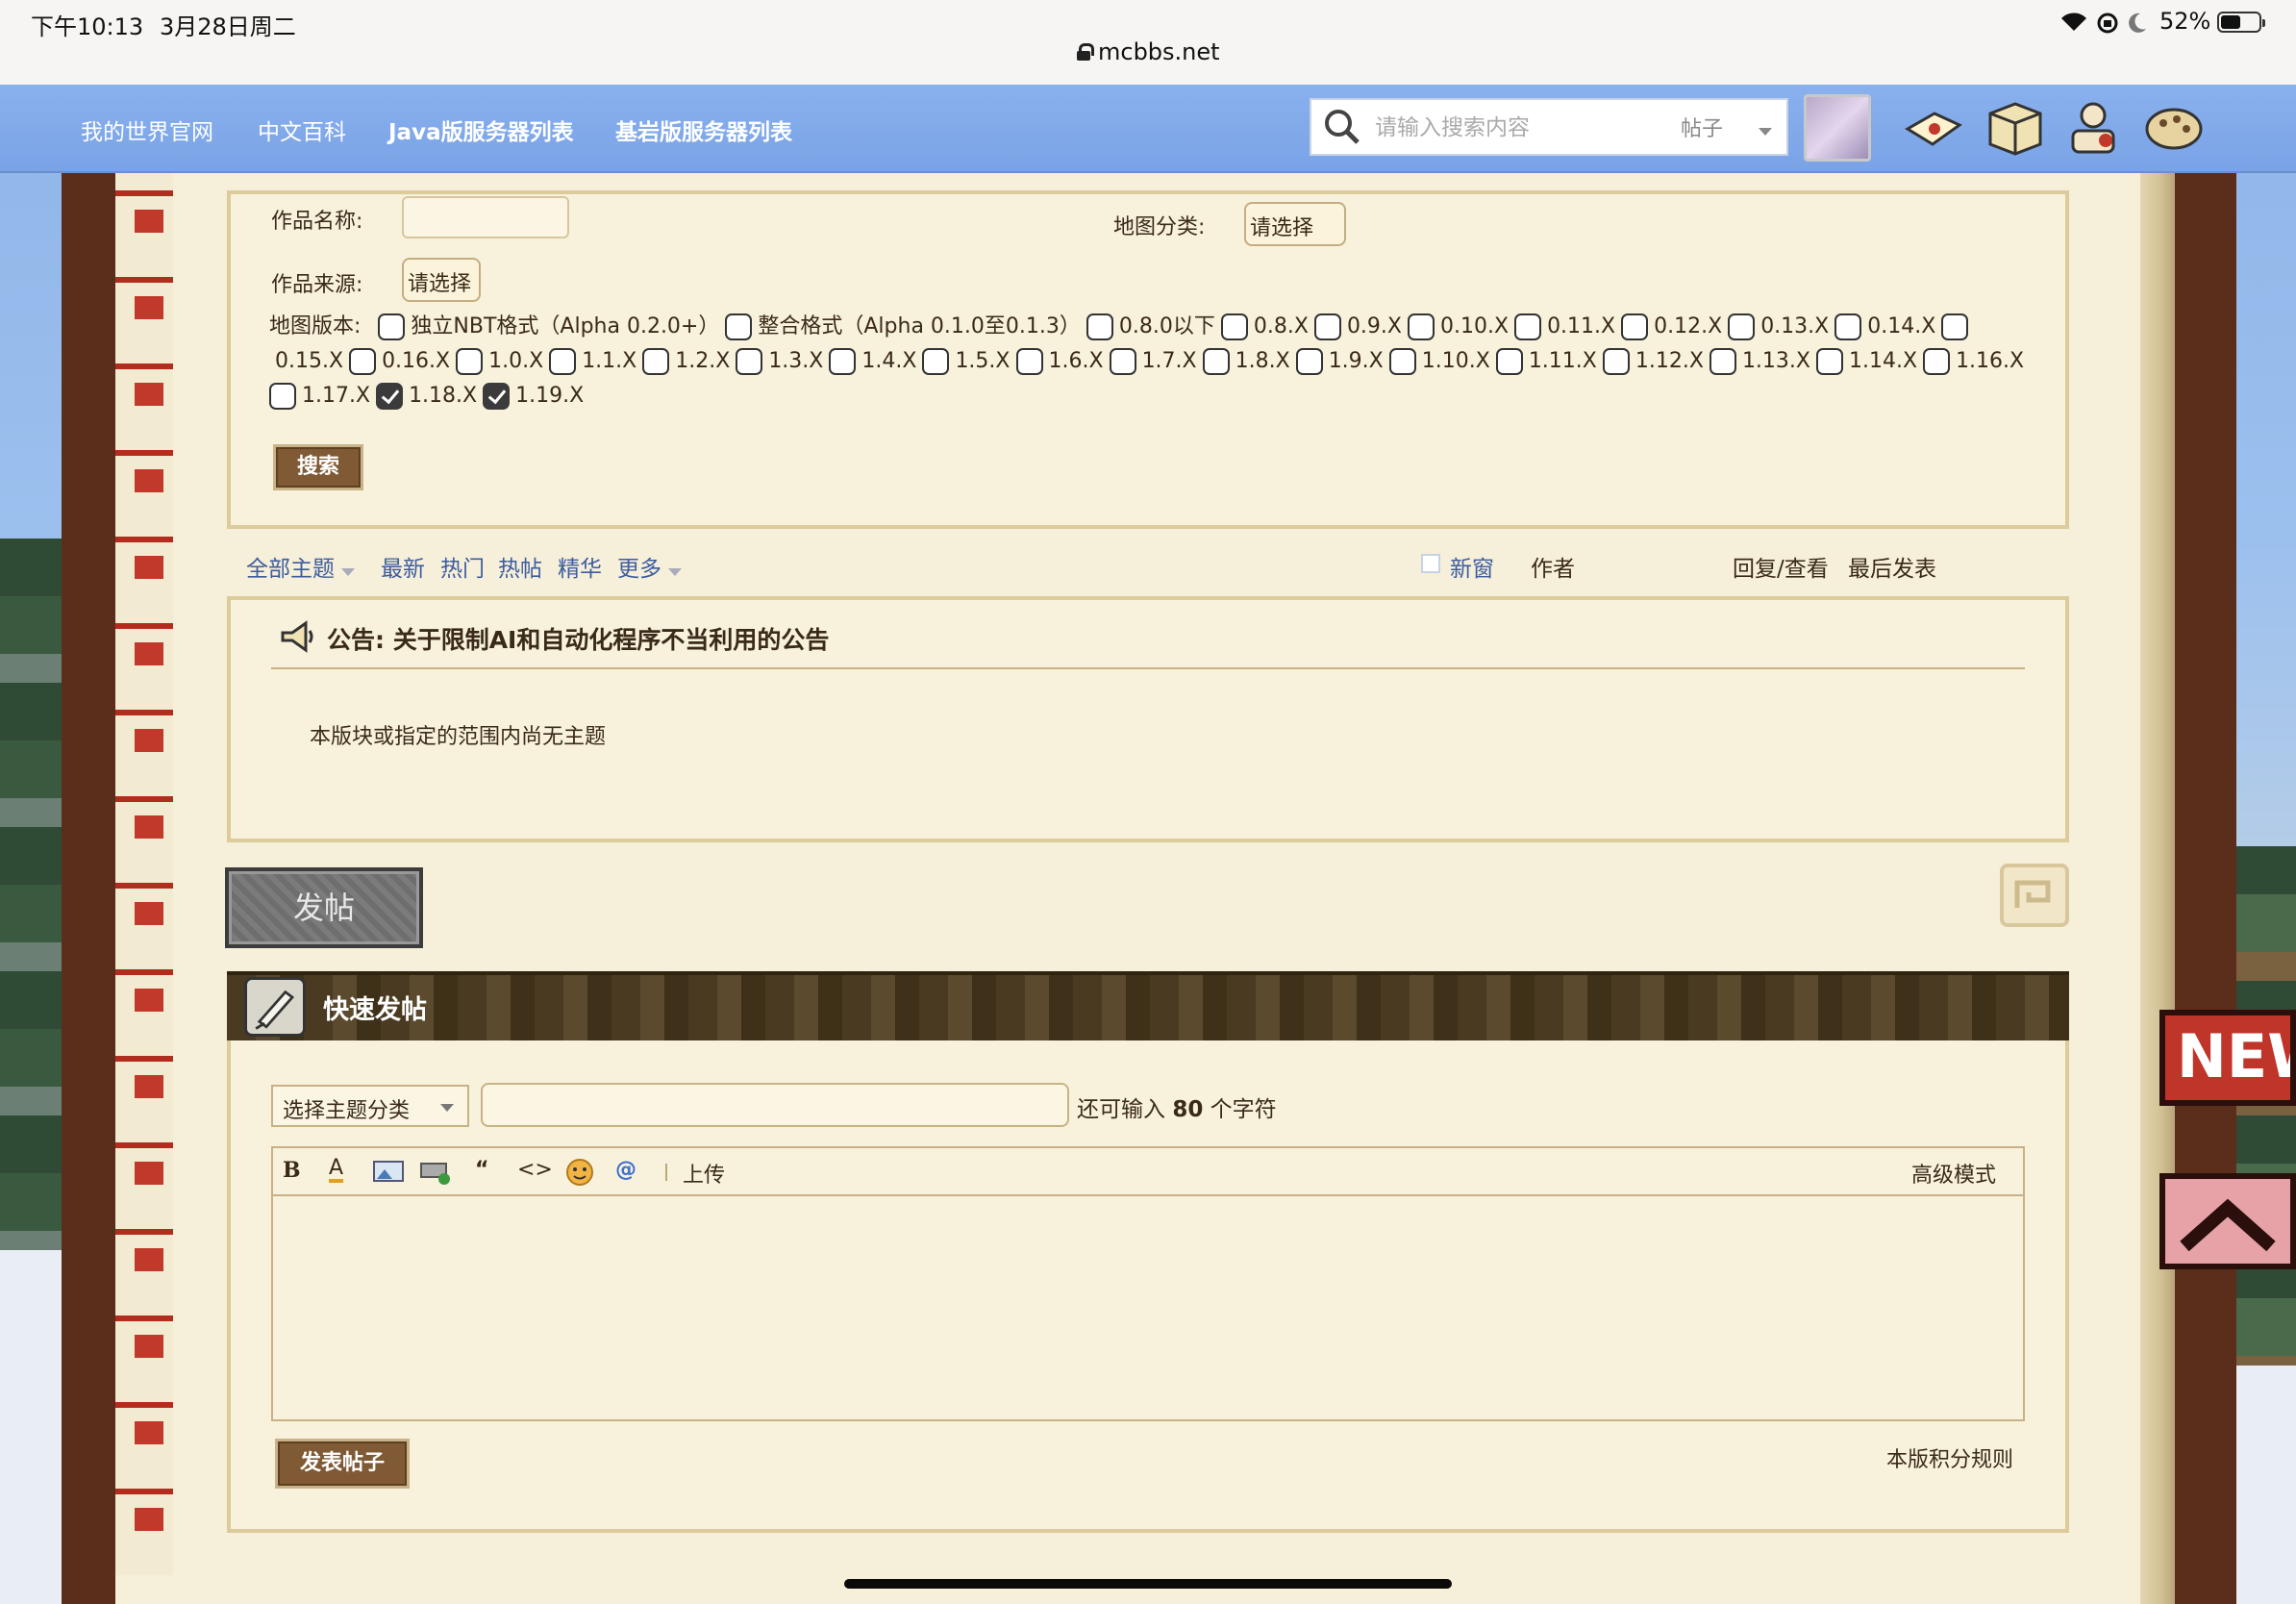 The height and width of the screenshot is (1604, 2296). What do you see at coordinates (2230, 22) in the screenshot?
I see `battery-fill` at bounding box center [2230, 22].